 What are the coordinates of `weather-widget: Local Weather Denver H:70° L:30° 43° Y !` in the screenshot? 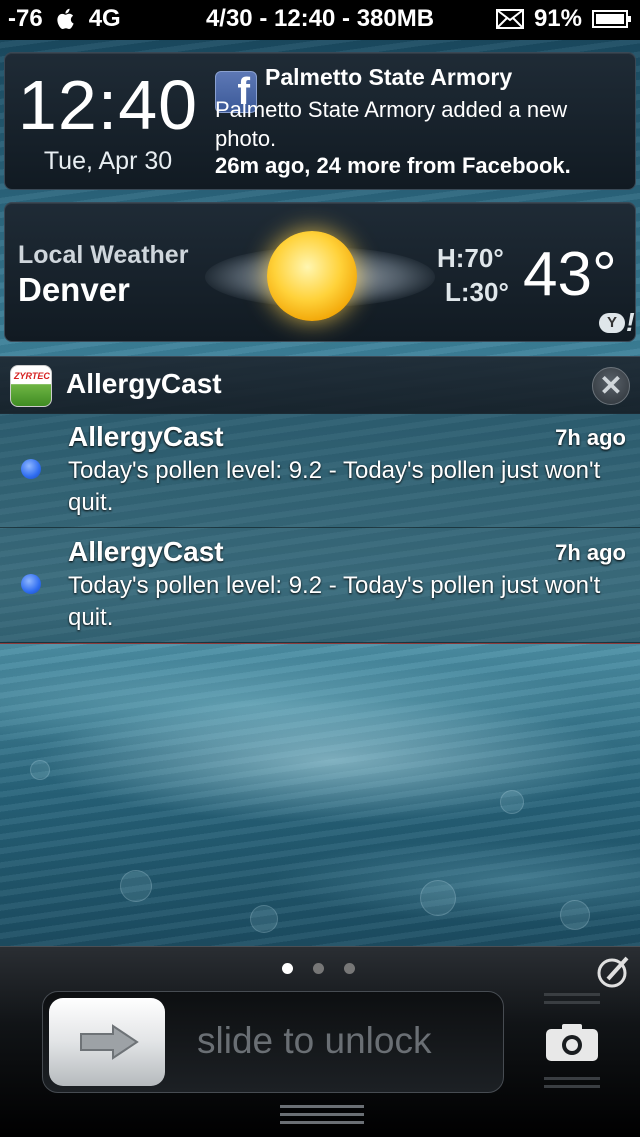 It's located at (320, 272).